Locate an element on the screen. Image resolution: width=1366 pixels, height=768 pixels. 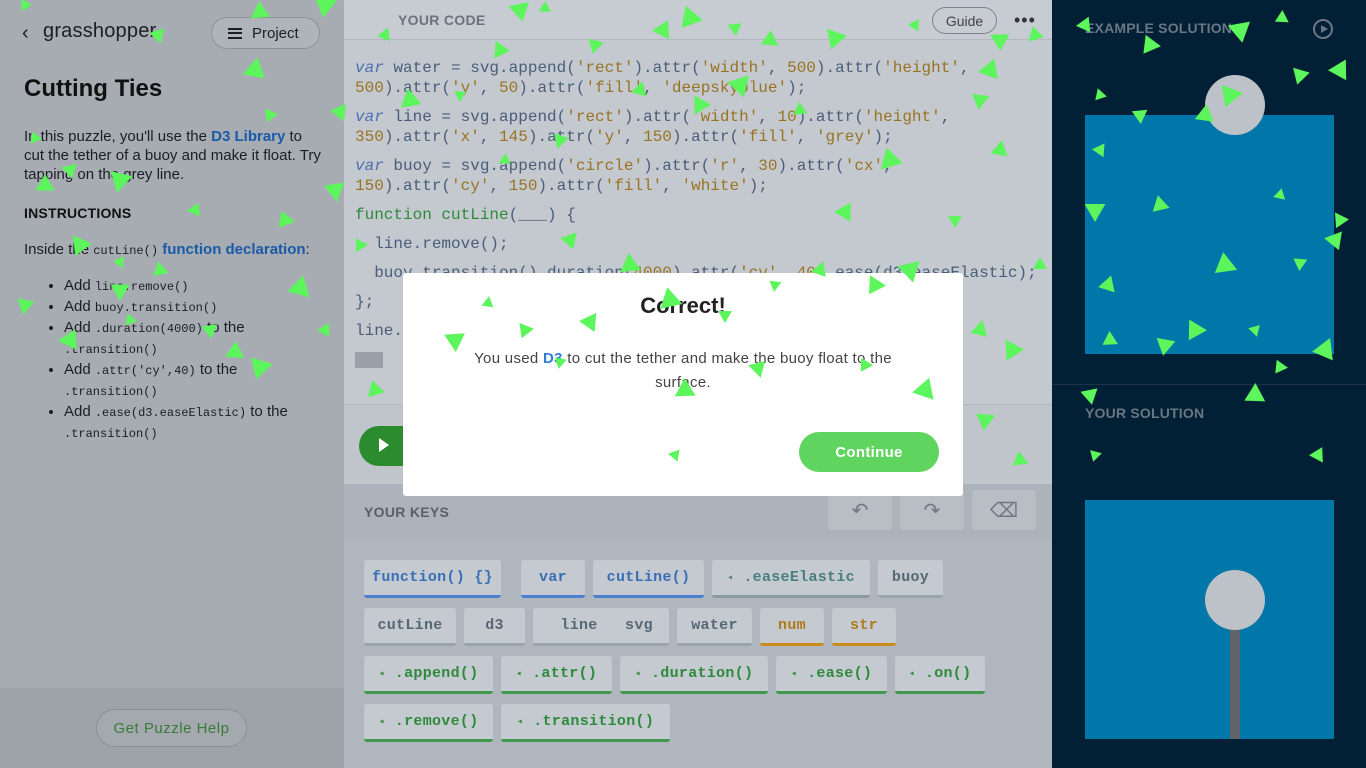
instruction-step: Add .duration(4000) to the .transition() is located at coordinates (190, 339).